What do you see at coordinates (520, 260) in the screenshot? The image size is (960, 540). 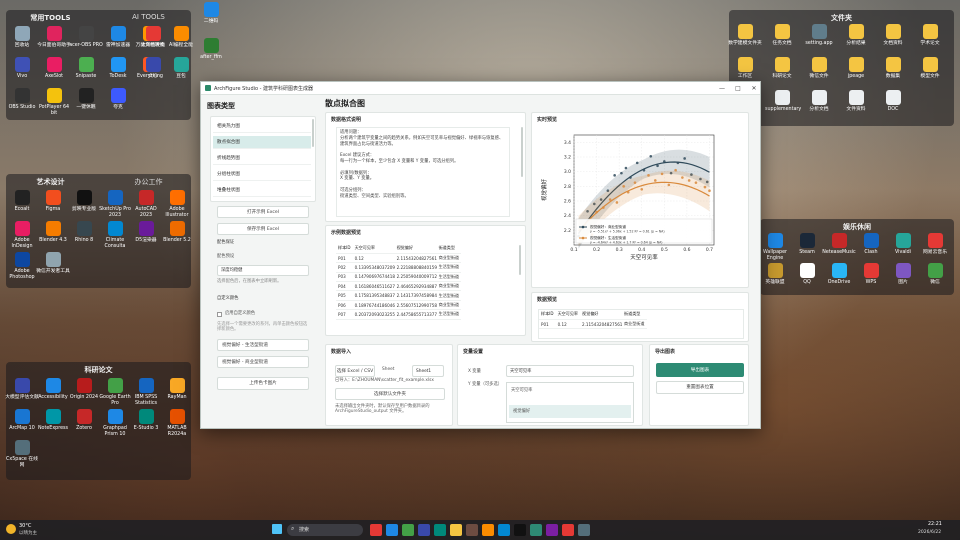 I see `sample-scrollbar` at bounding box center [520, 260].